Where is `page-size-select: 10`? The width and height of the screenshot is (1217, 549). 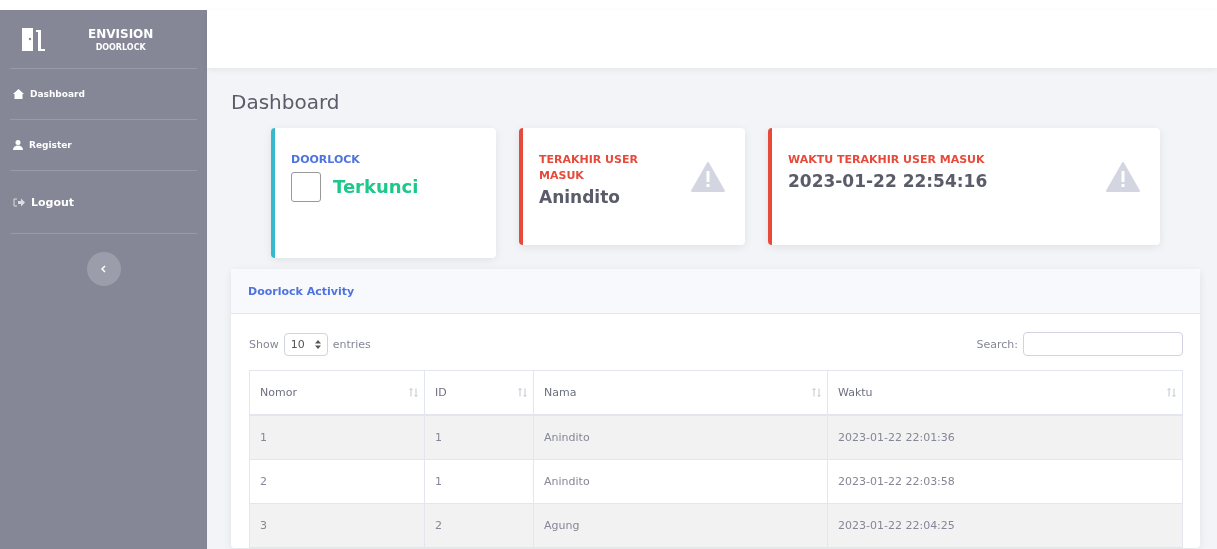 page-size-select: 10 is located at coordinates (305, 344).